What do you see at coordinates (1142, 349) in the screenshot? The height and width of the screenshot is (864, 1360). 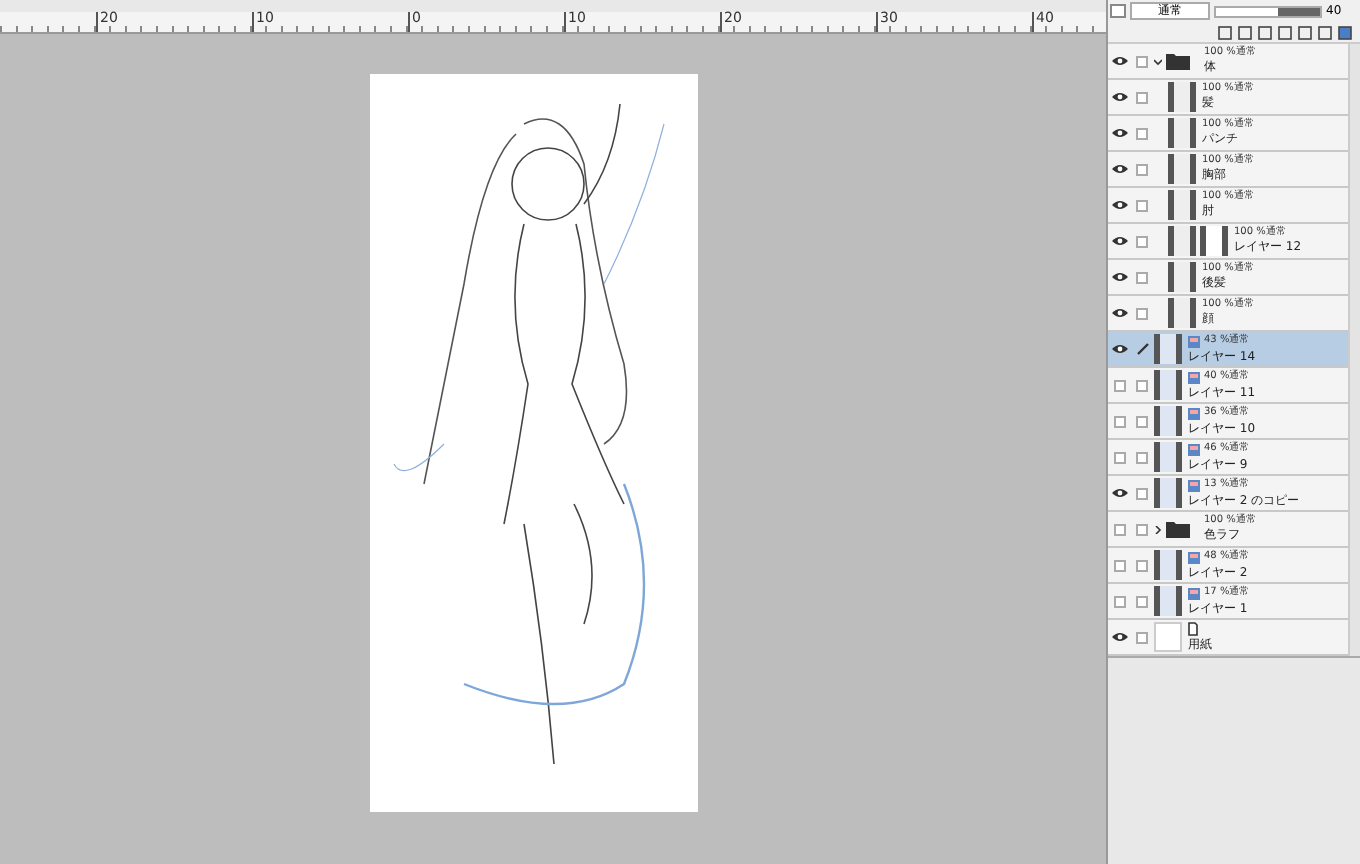 I see `pen-icon` at bounding box center [1142, 349].